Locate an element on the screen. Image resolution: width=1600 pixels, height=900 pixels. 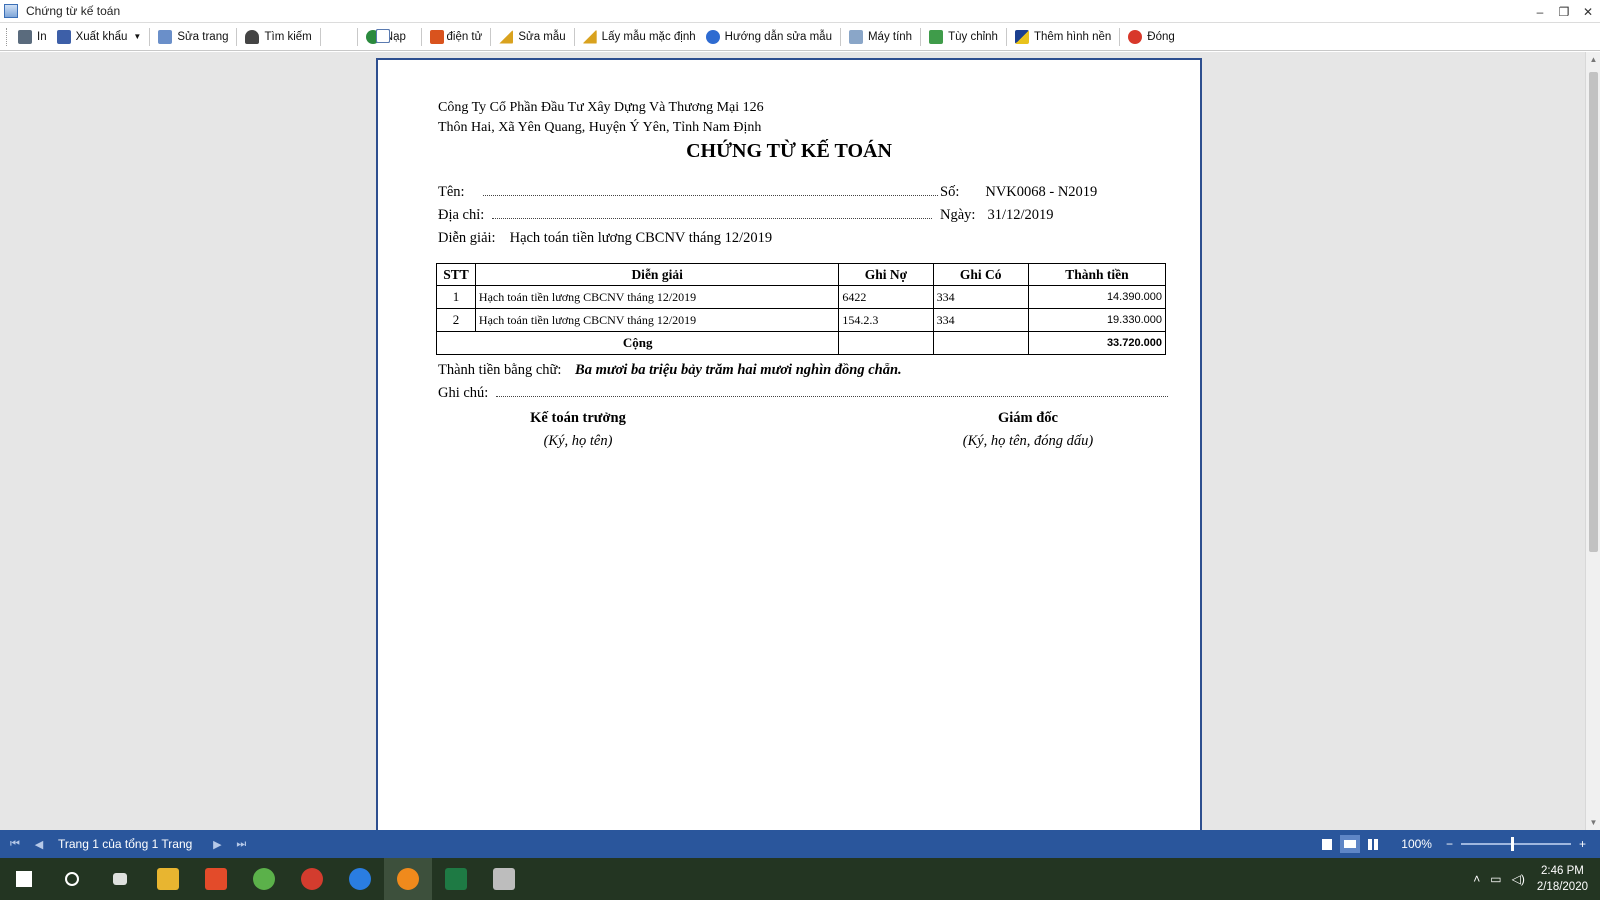
row-amount: 14.390.000 is located at coordinates (1097, 297).